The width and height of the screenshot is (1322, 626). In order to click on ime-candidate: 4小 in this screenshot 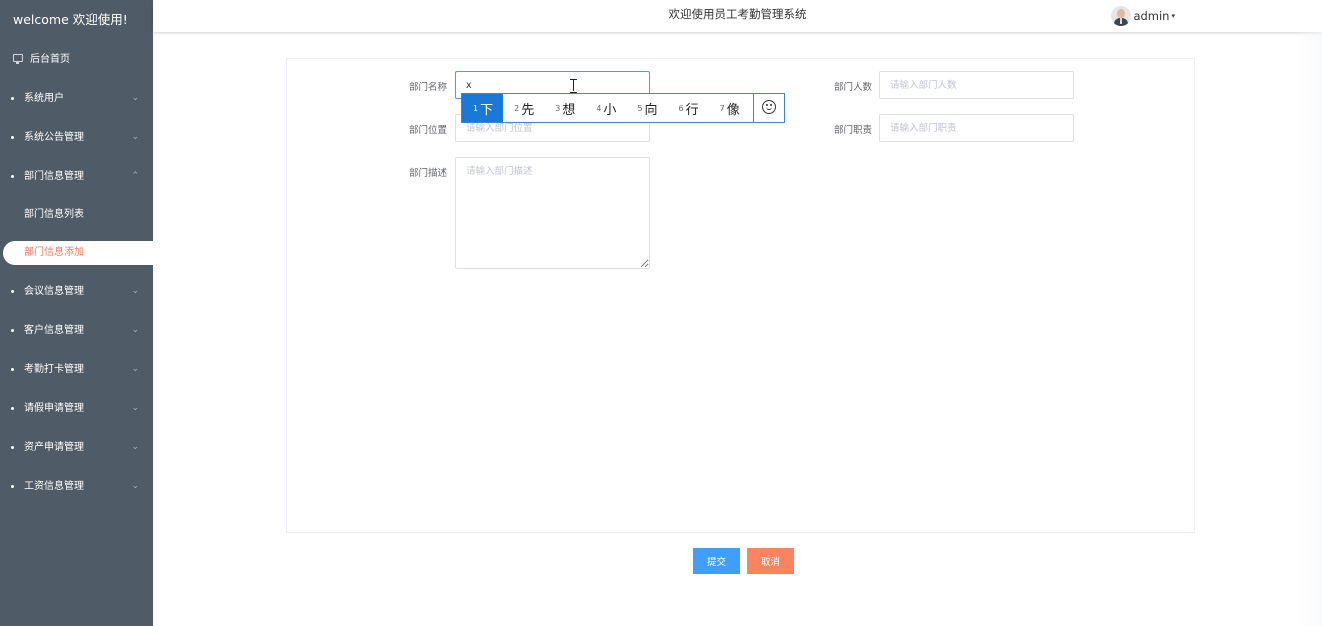, I will do `click(605, 108)`.